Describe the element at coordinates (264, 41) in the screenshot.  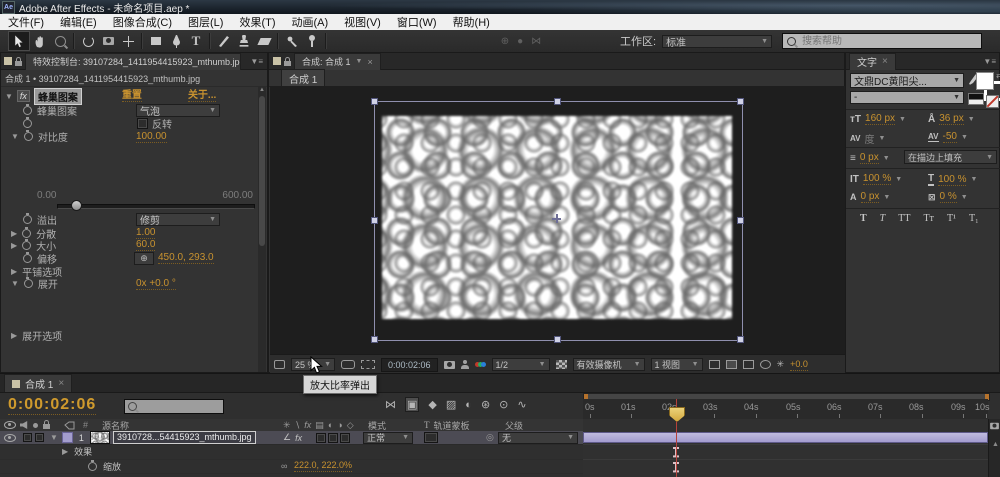
I see `eraser-tool` at that location.